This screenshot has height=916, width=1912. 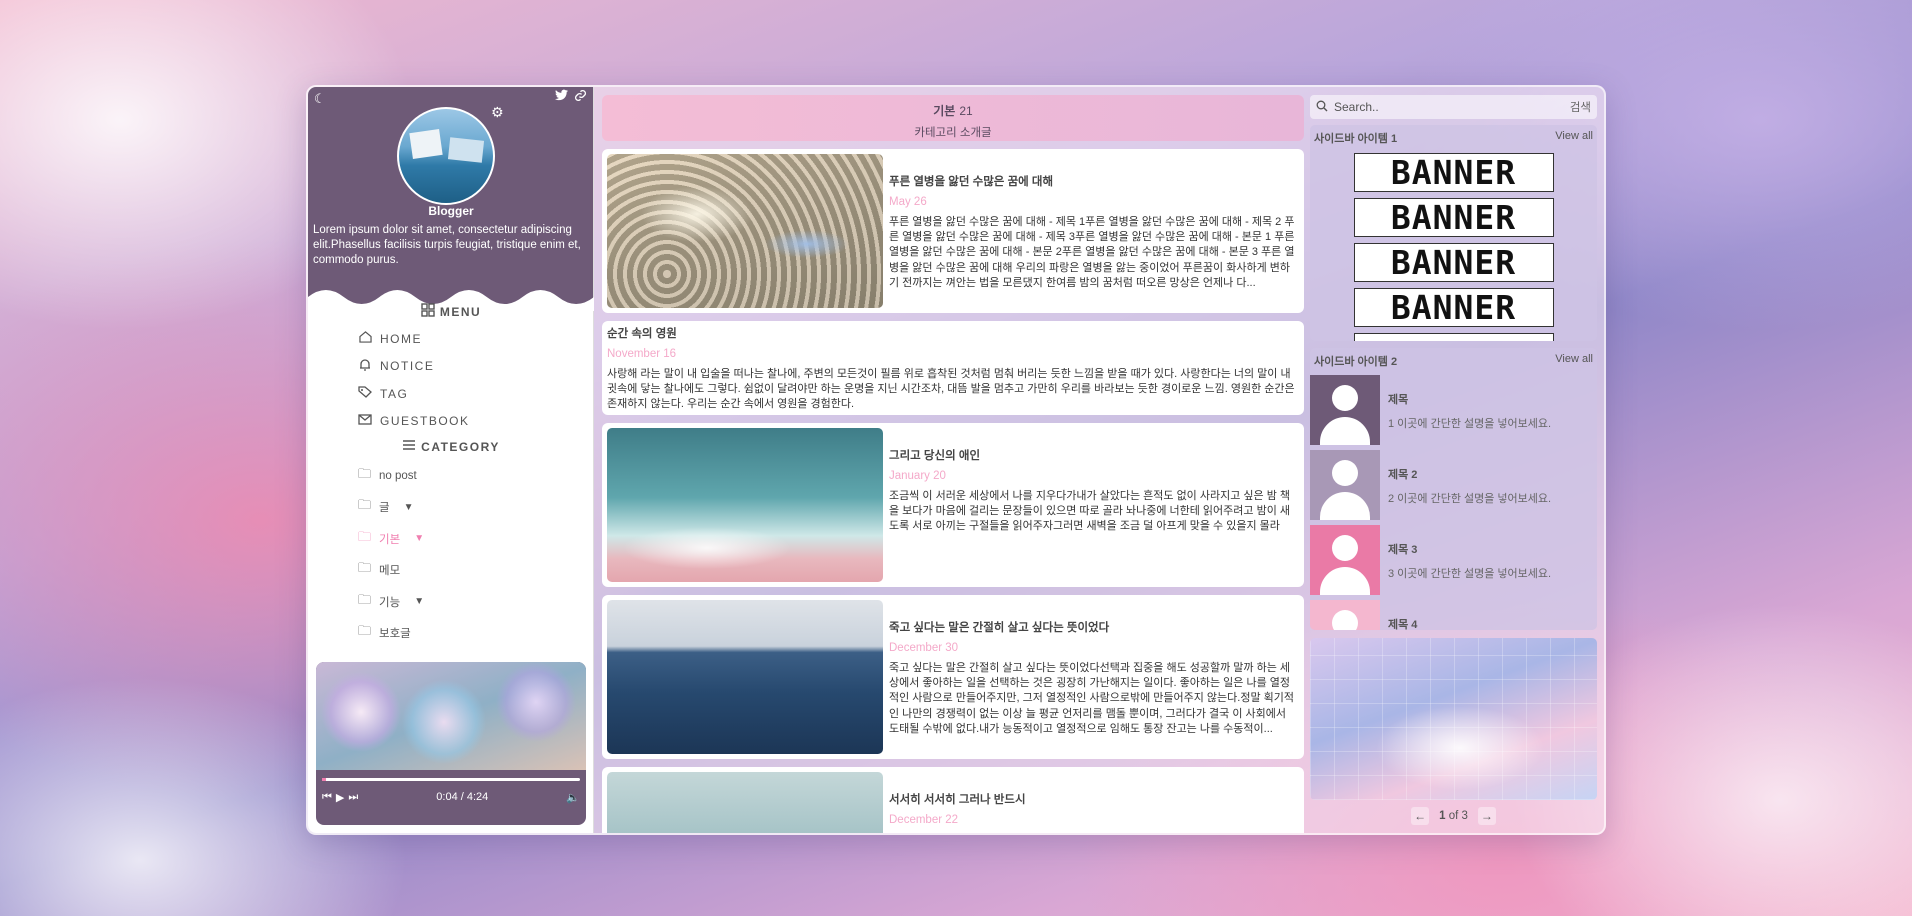 What do you see at coordinates (917, 476) in the screenshot?
I see `post-date: January 20` at bounding box center [917, 476].